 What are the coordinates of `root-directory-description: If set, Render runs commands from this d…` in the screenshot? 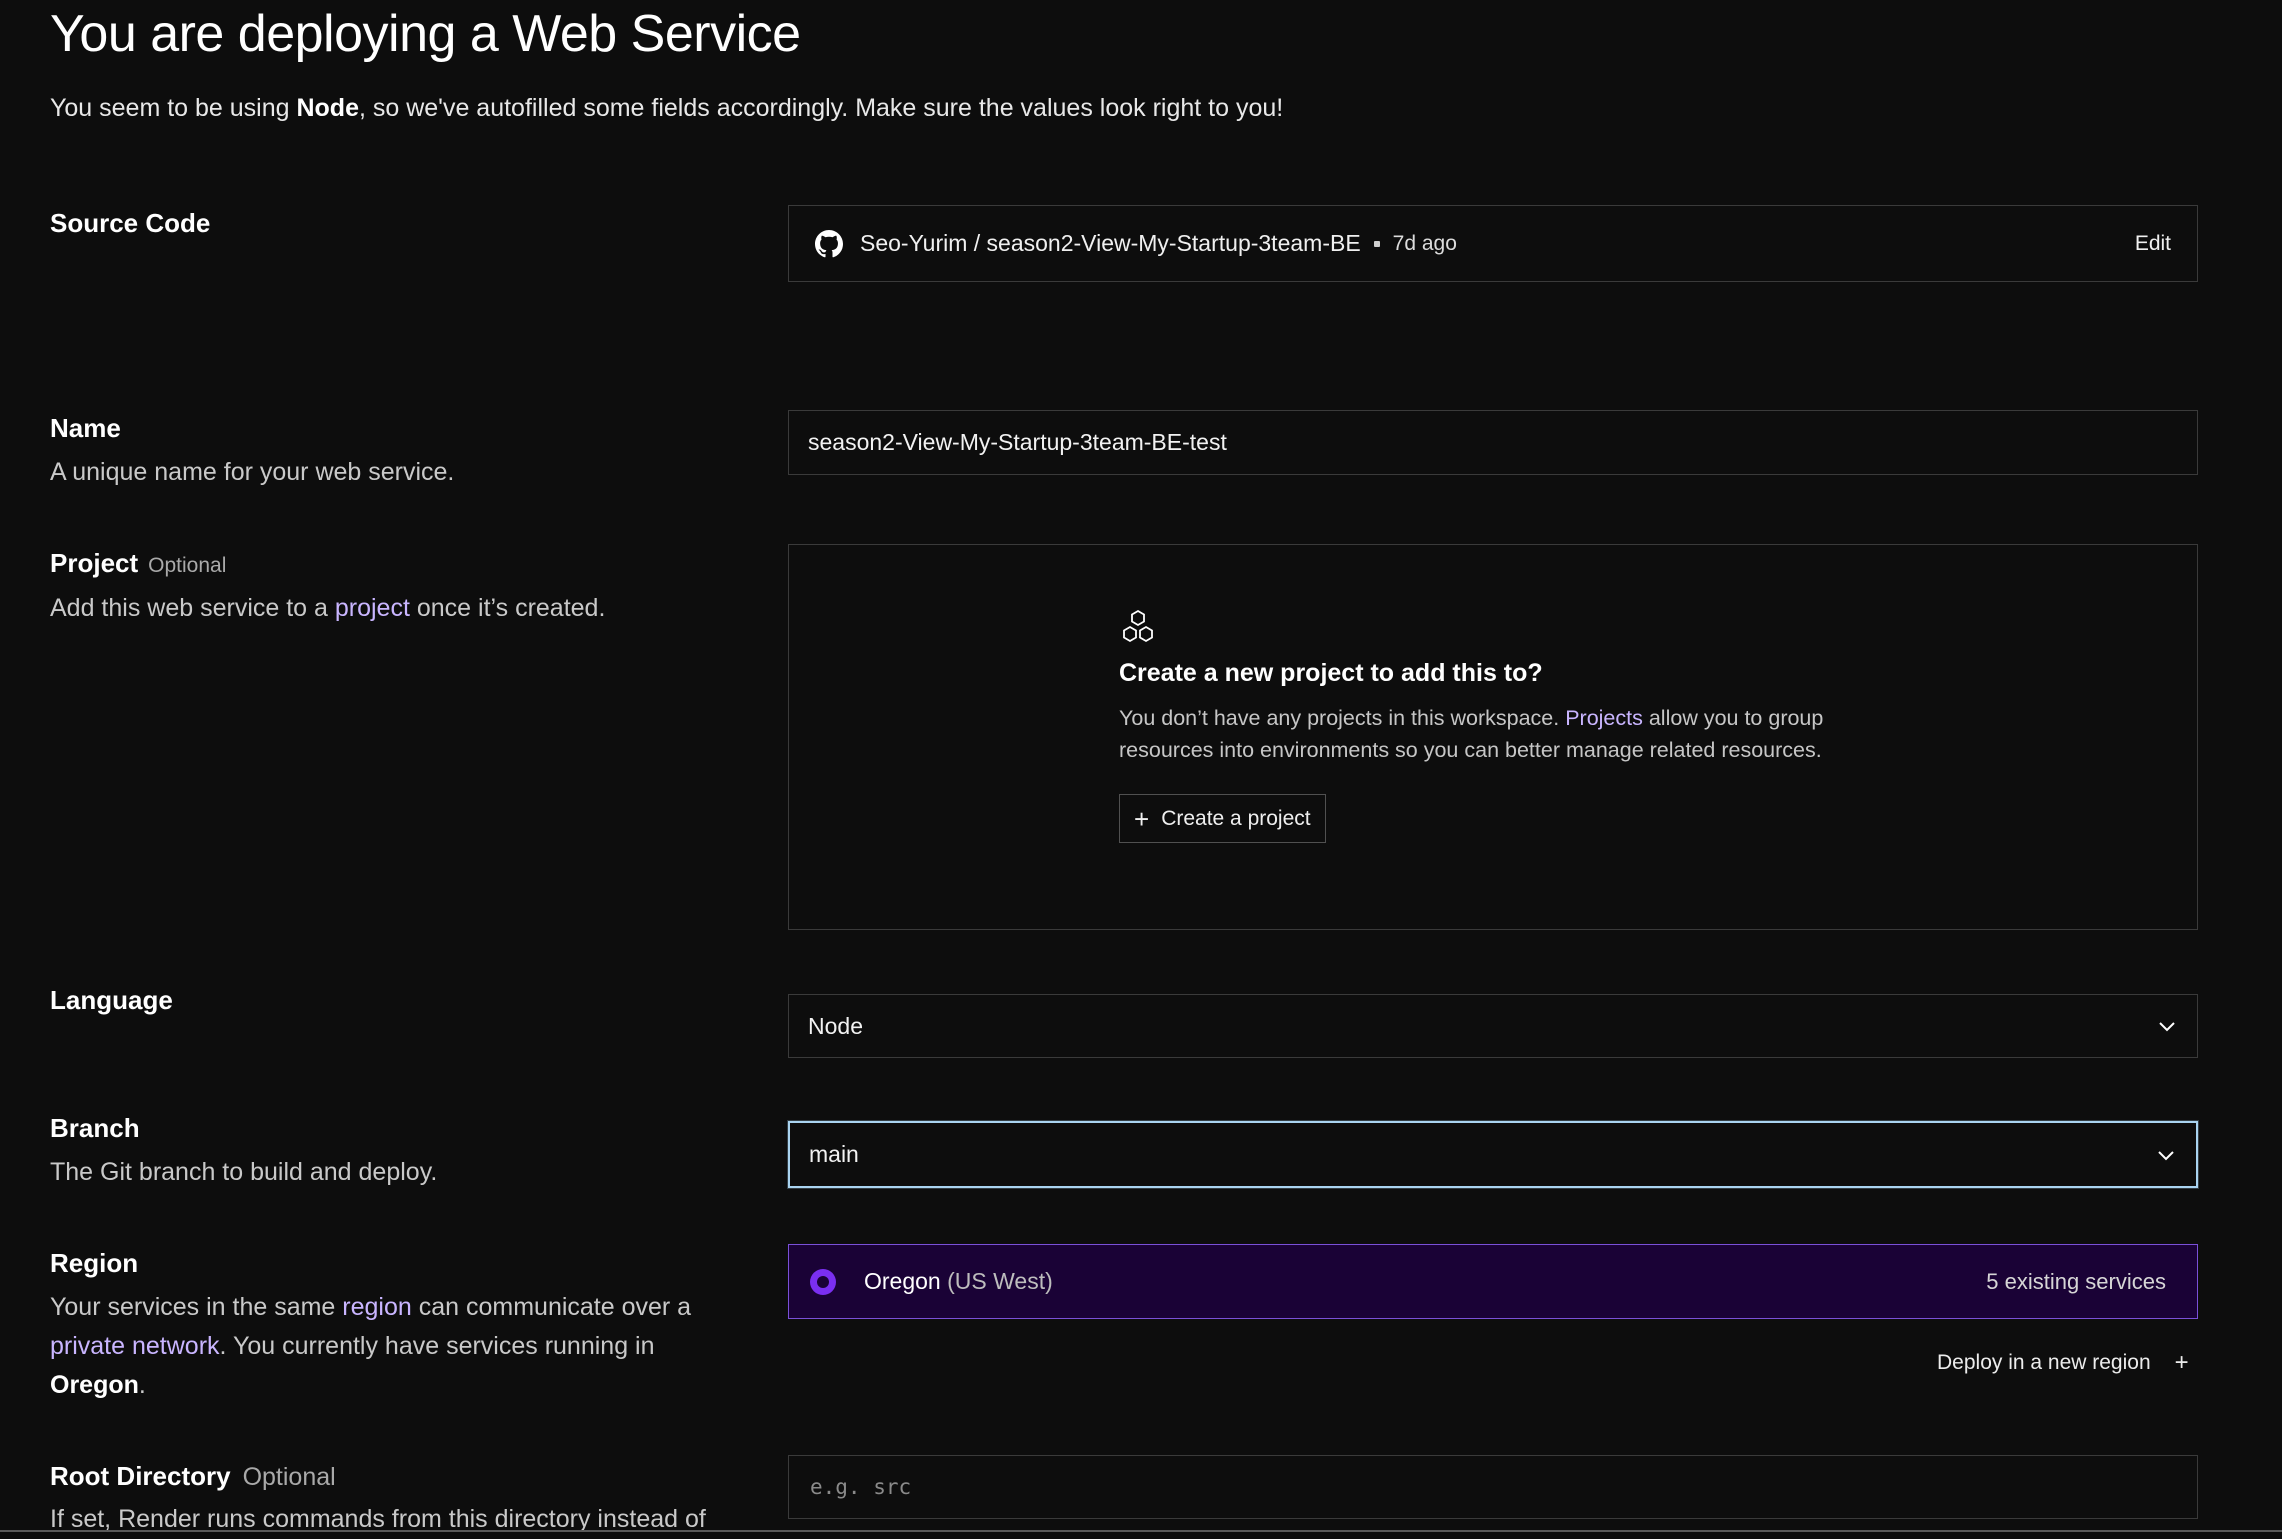 It's located at (378, 1519).